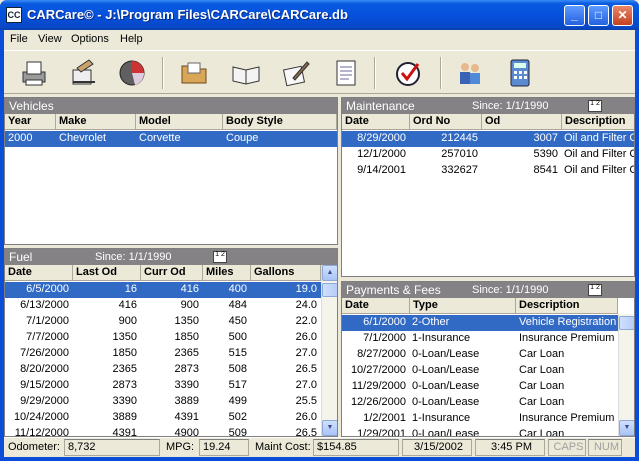 This screenshot has width=639, height=461. I want to click on maint-description: Oil and Filter Chan, so click(599, 154).